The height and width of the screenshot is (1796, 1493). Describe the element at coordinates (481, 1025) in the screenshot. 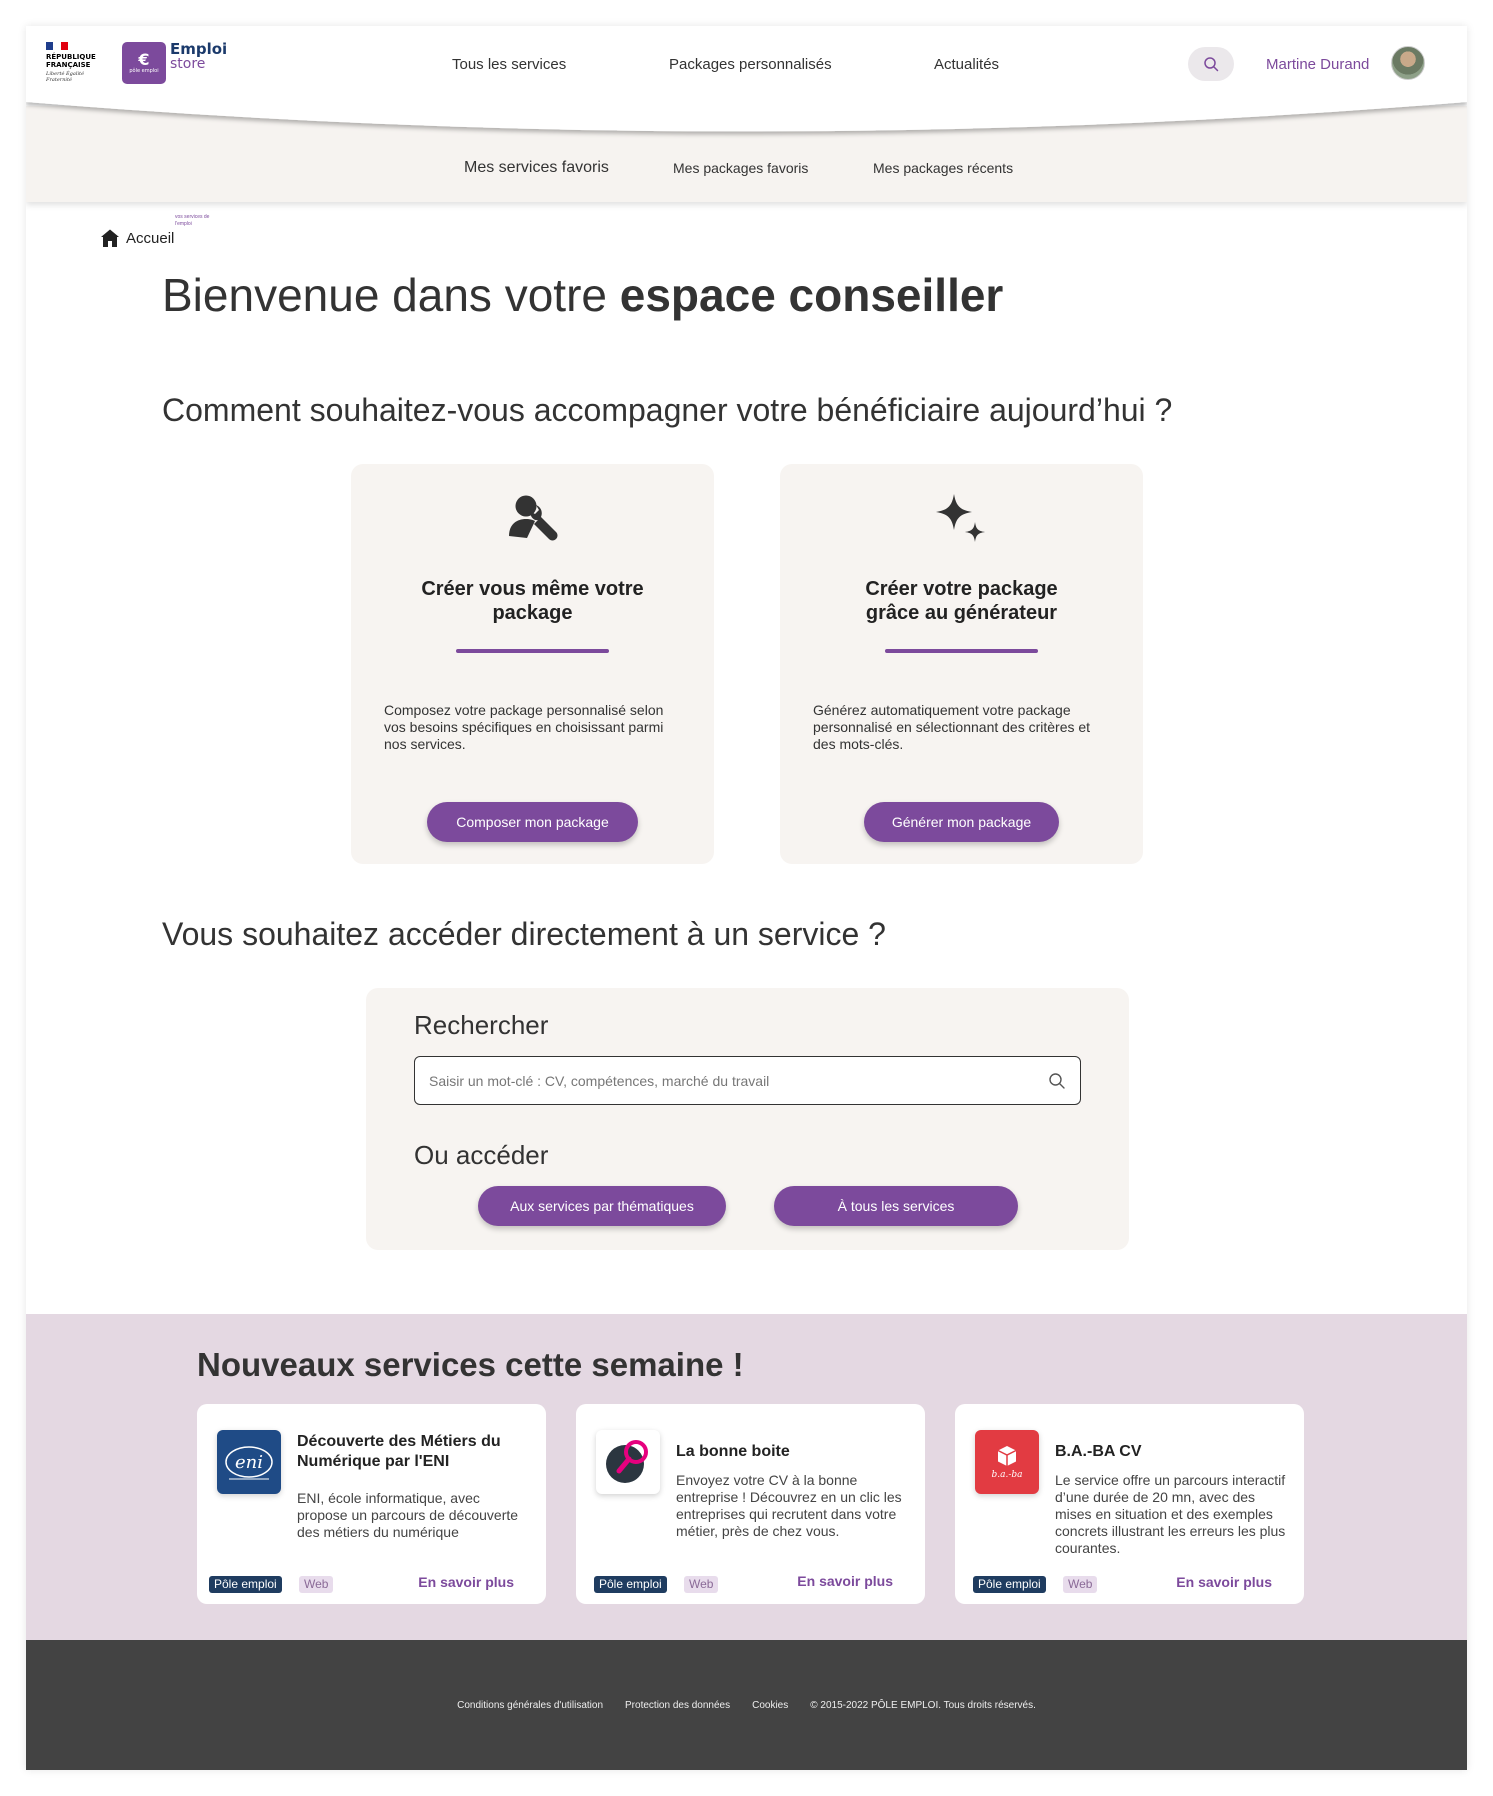

I see `search-title: Rechercher` at that location.